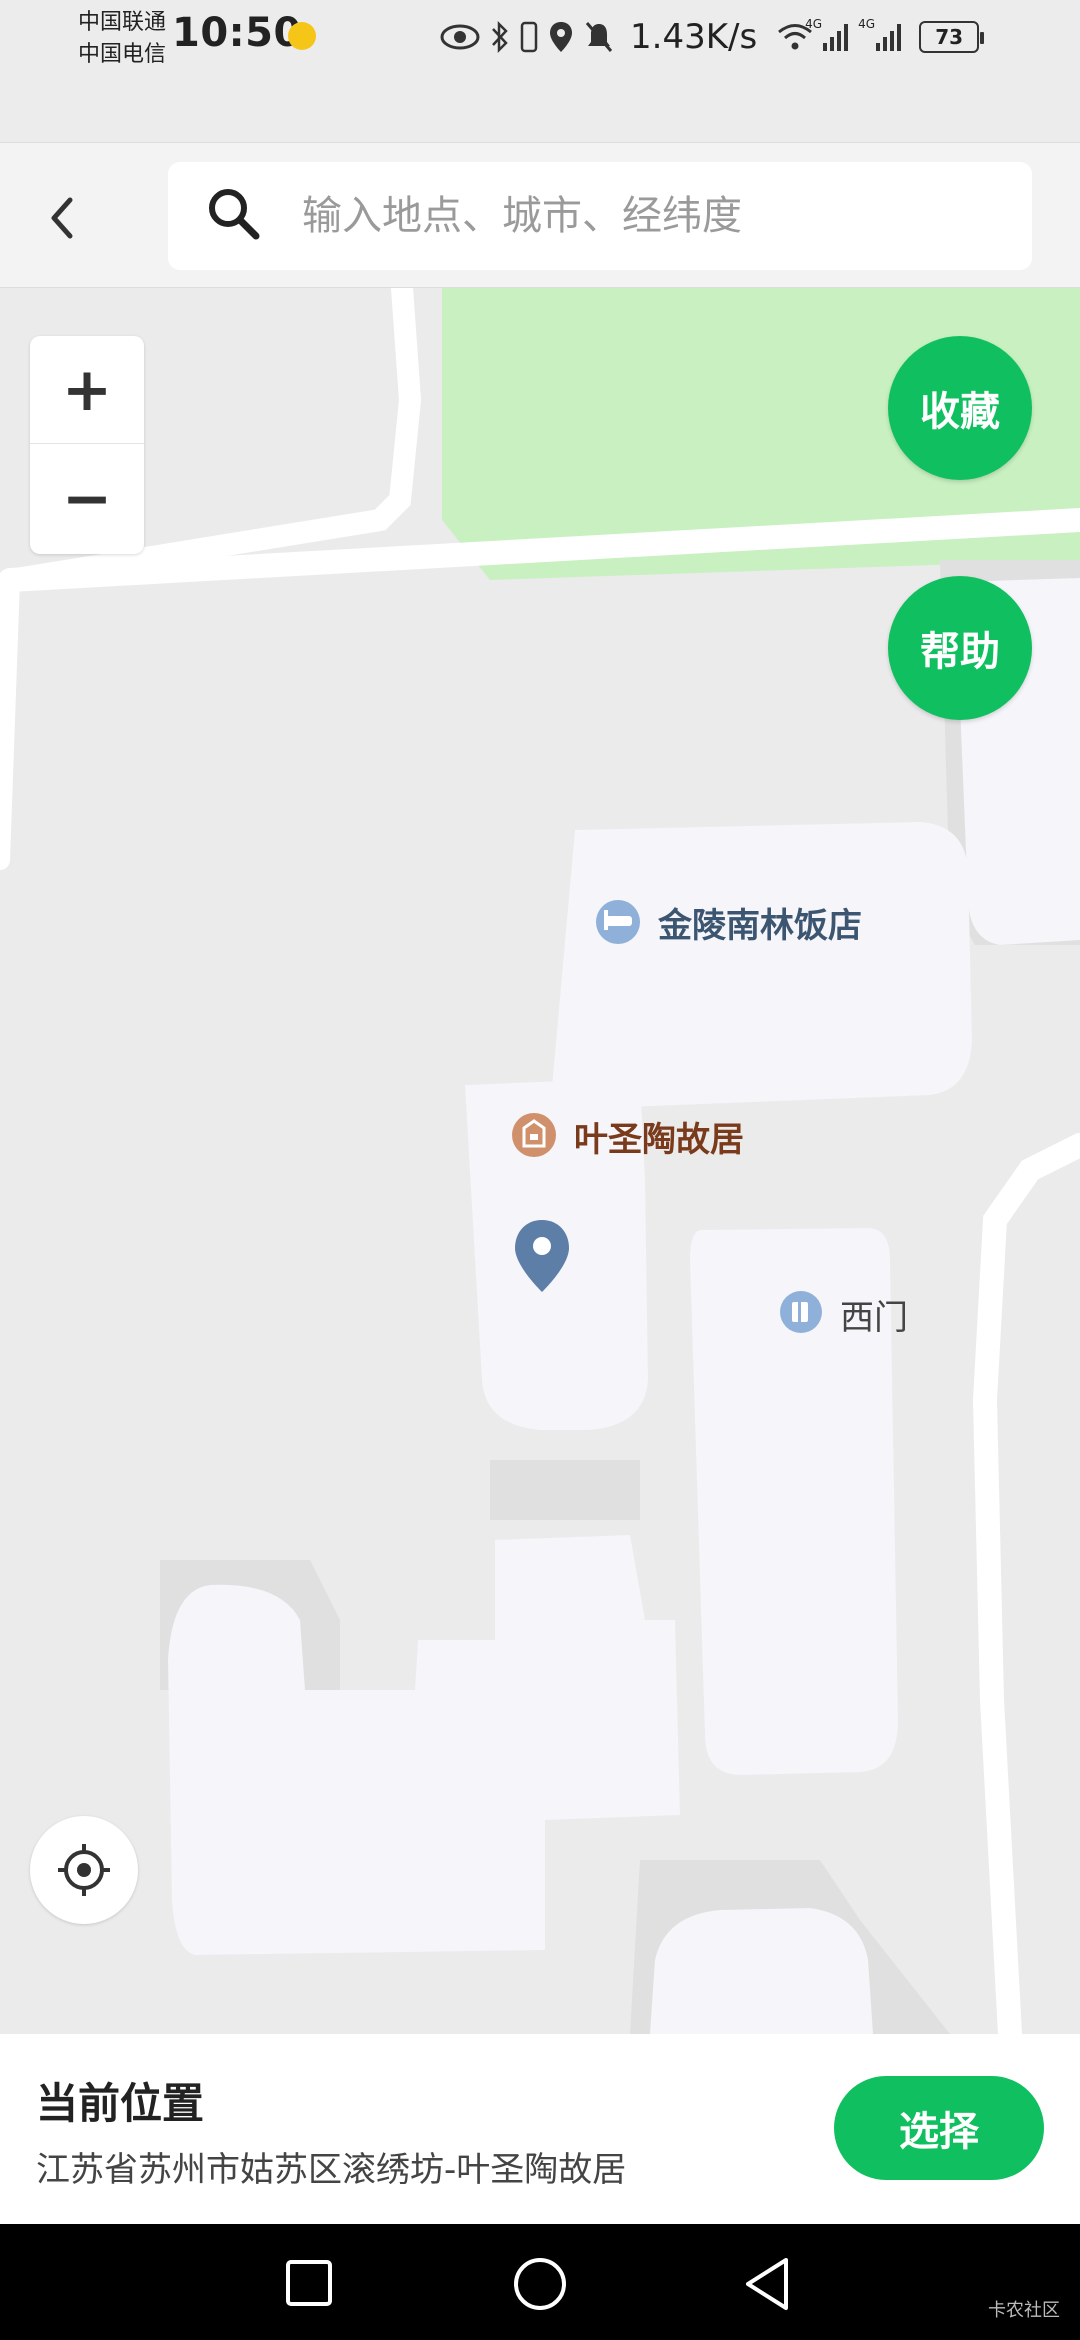 The image size is (1080, 2340). Describe the element at coordinates (827, 34) in the screenshot. I see `signal-1-icon: 4G` at that location.